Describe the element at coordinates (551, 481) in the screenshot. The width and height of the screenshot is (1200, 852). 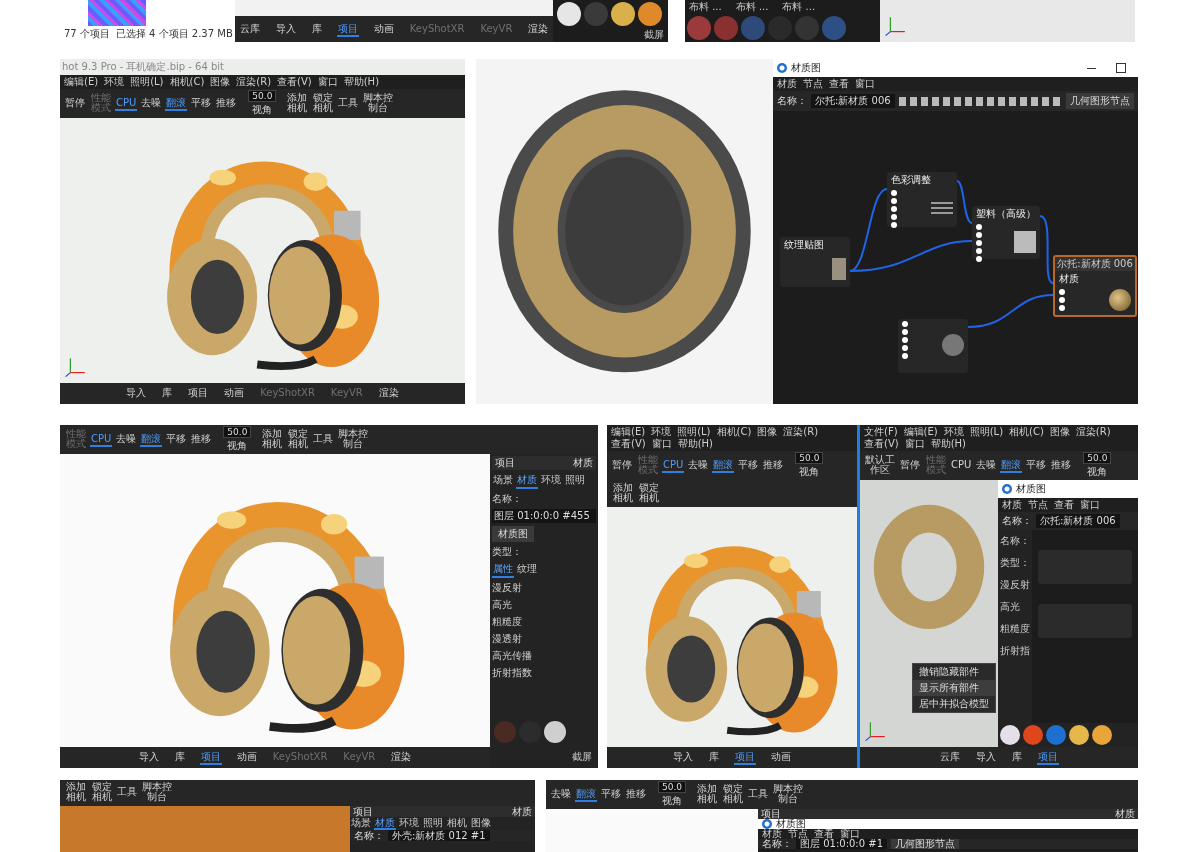
I see `panel-tab: 环境` at that location.